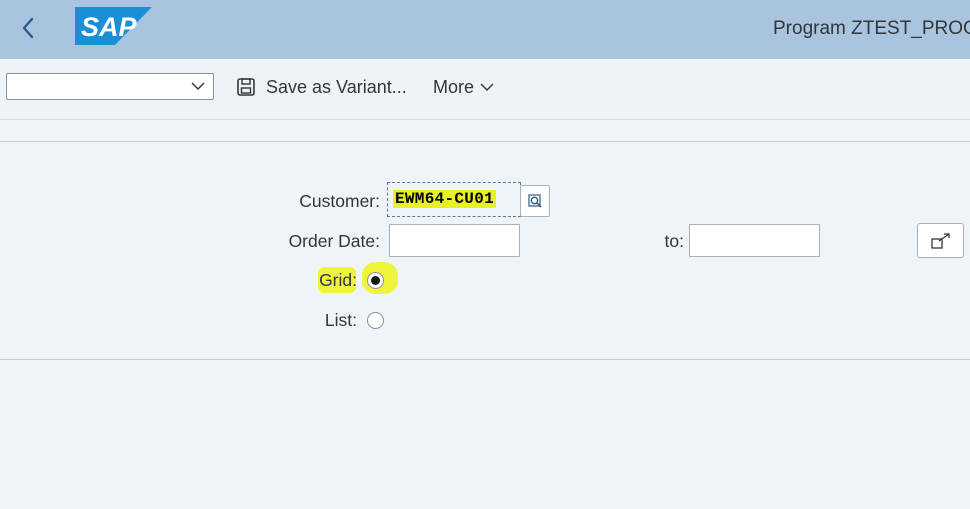 Image resolution: width=970 pixels, height=509 pixels. I want to click on customer-value-help-button, so click(535, 201).